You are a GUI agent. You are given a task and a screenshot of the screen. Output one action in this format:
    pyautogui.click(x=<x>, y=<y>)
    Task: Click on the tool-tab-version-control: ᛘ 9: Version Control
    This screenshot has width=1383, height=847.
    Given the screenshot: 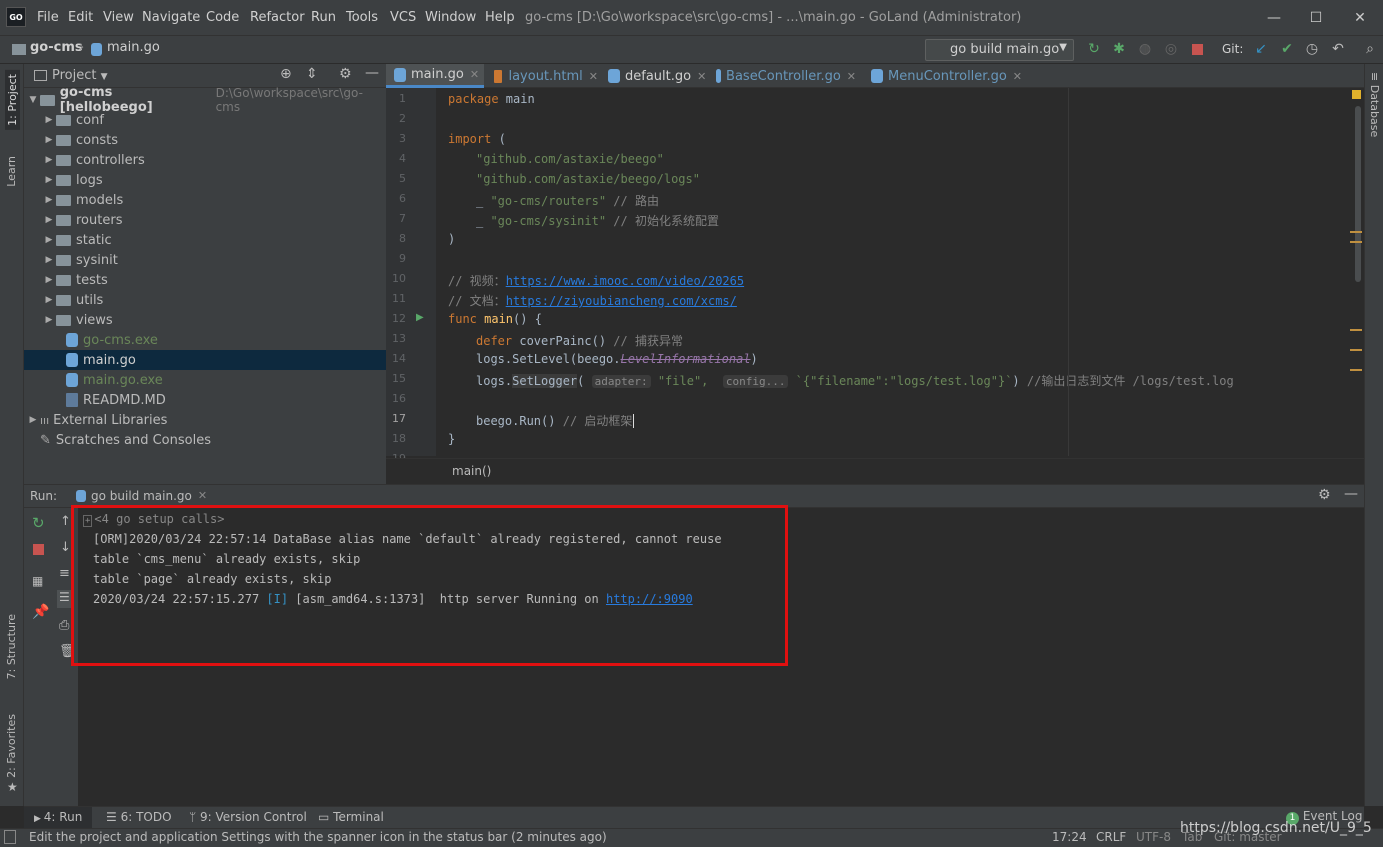 What is the action you would take?
    pyautogui.click(x=248, y=817)
    